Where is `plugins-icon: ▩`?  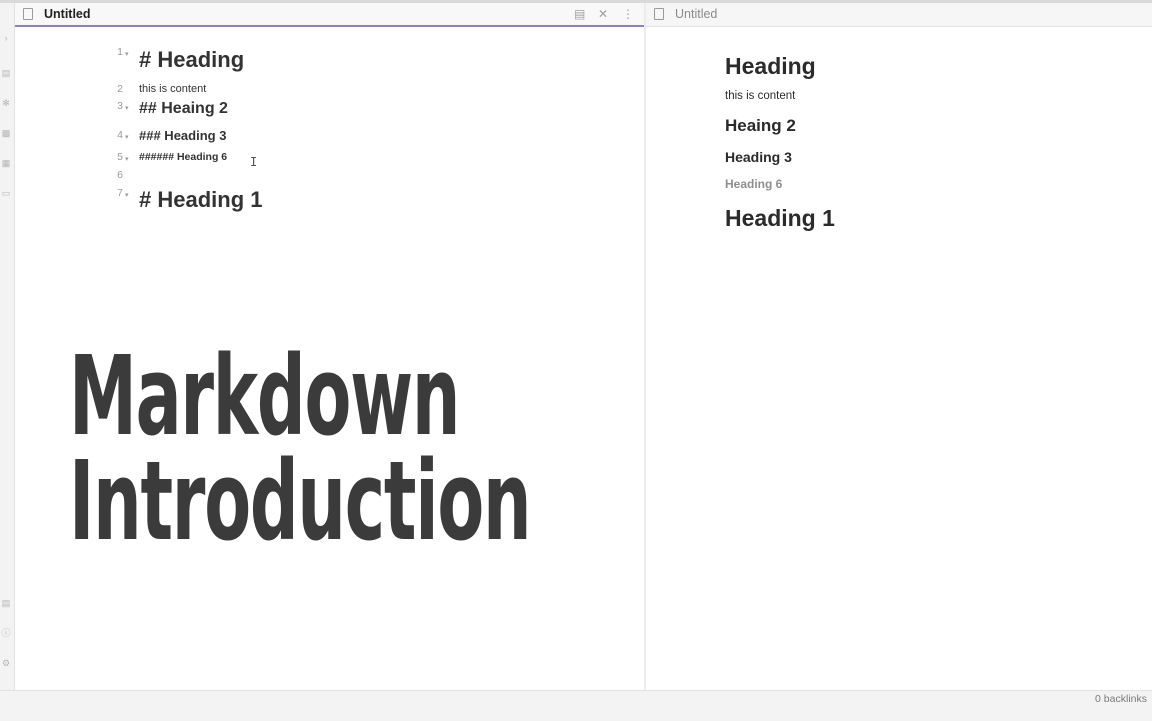
plugins-icon: ▩ is located at coordinates (6, 133).